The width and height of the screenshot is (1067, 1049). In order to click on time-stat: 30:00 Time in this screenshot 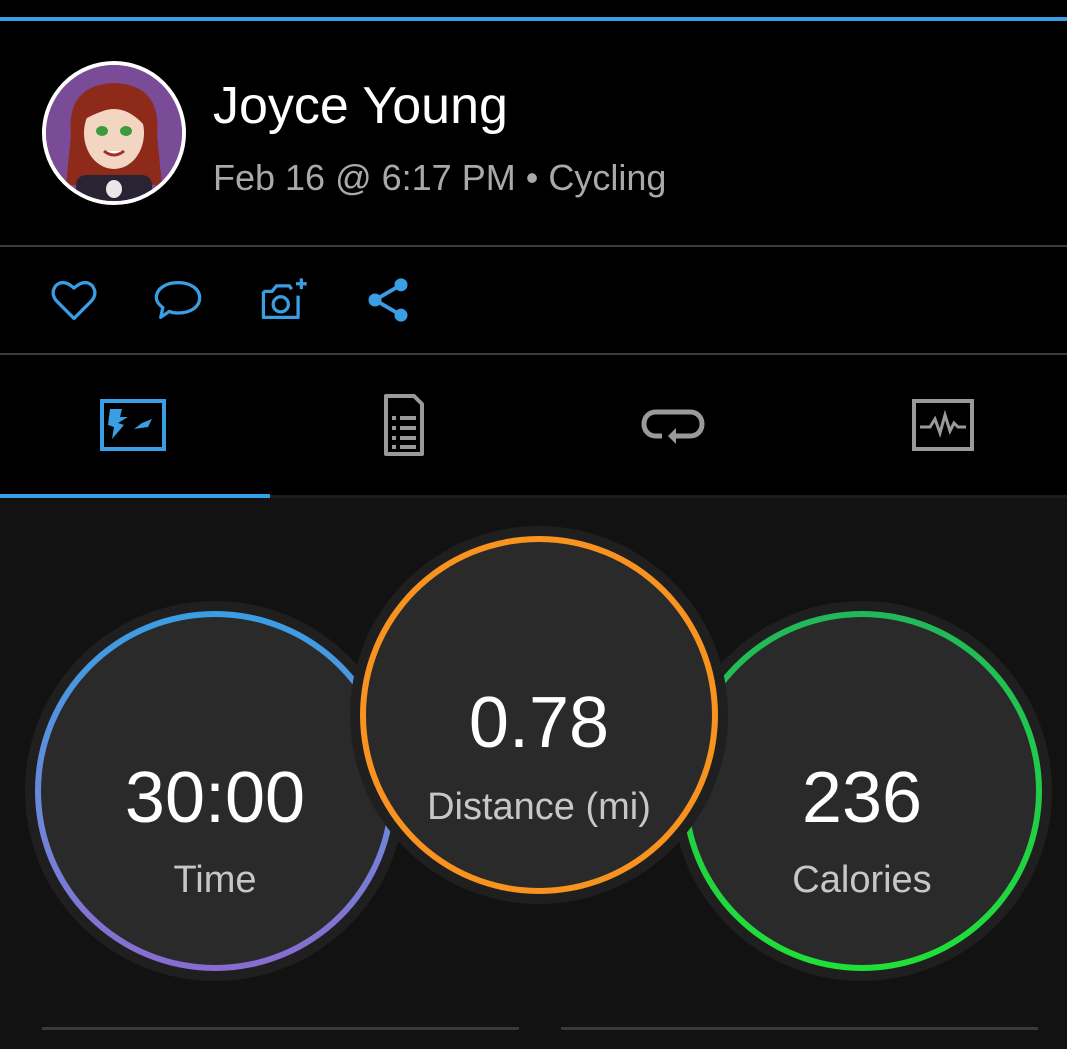, I will do `click(215, 791)`.